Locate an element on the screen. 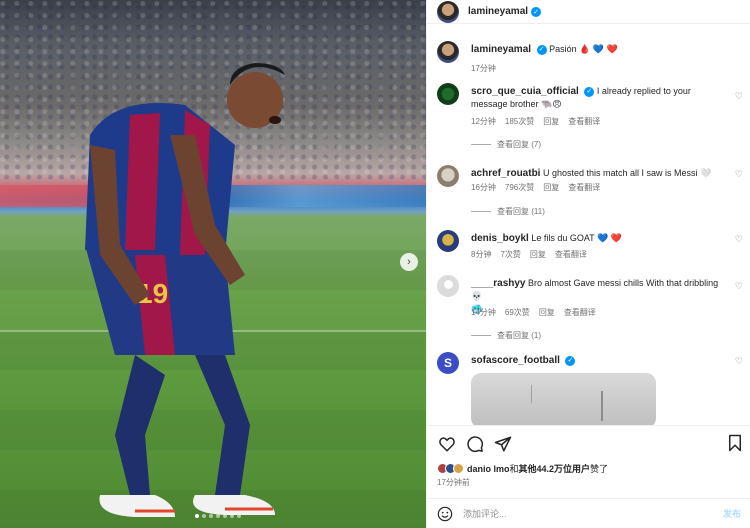 The height and width of the screenshot is (528, 750). caption-body: lamineyamal ✓ Pasión 🩸 💙 ❤️ is located at coordinates (598, 49).